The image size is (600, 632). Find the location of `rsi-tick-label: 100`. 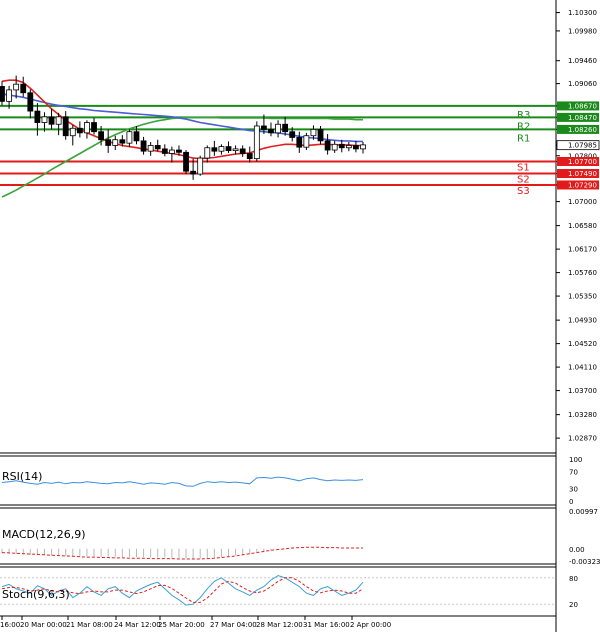

rsi-tick-label: 100 is located at coordinates (575, 460).